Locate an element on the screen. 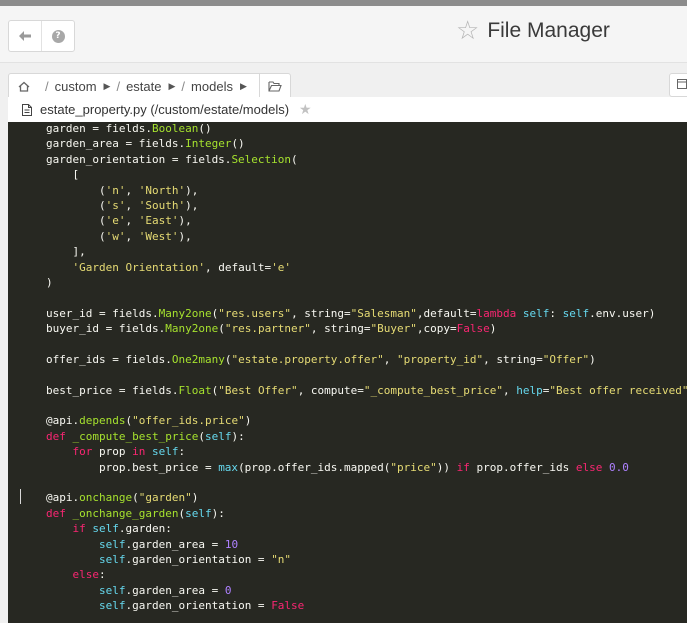 The image size is (687, 623). nav-button-group: ? is located at coordinates (41, 36).